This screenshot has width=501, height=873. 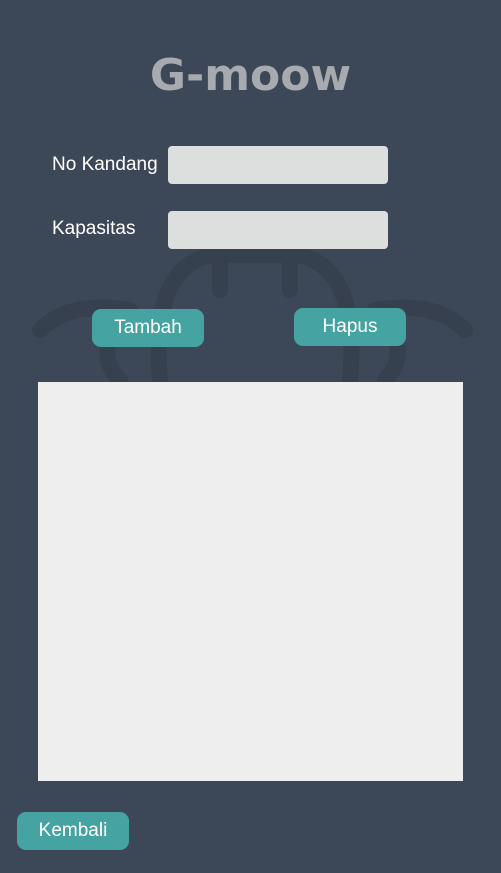 I want to click on app-title: G-moow, so click(x=250, y=75).